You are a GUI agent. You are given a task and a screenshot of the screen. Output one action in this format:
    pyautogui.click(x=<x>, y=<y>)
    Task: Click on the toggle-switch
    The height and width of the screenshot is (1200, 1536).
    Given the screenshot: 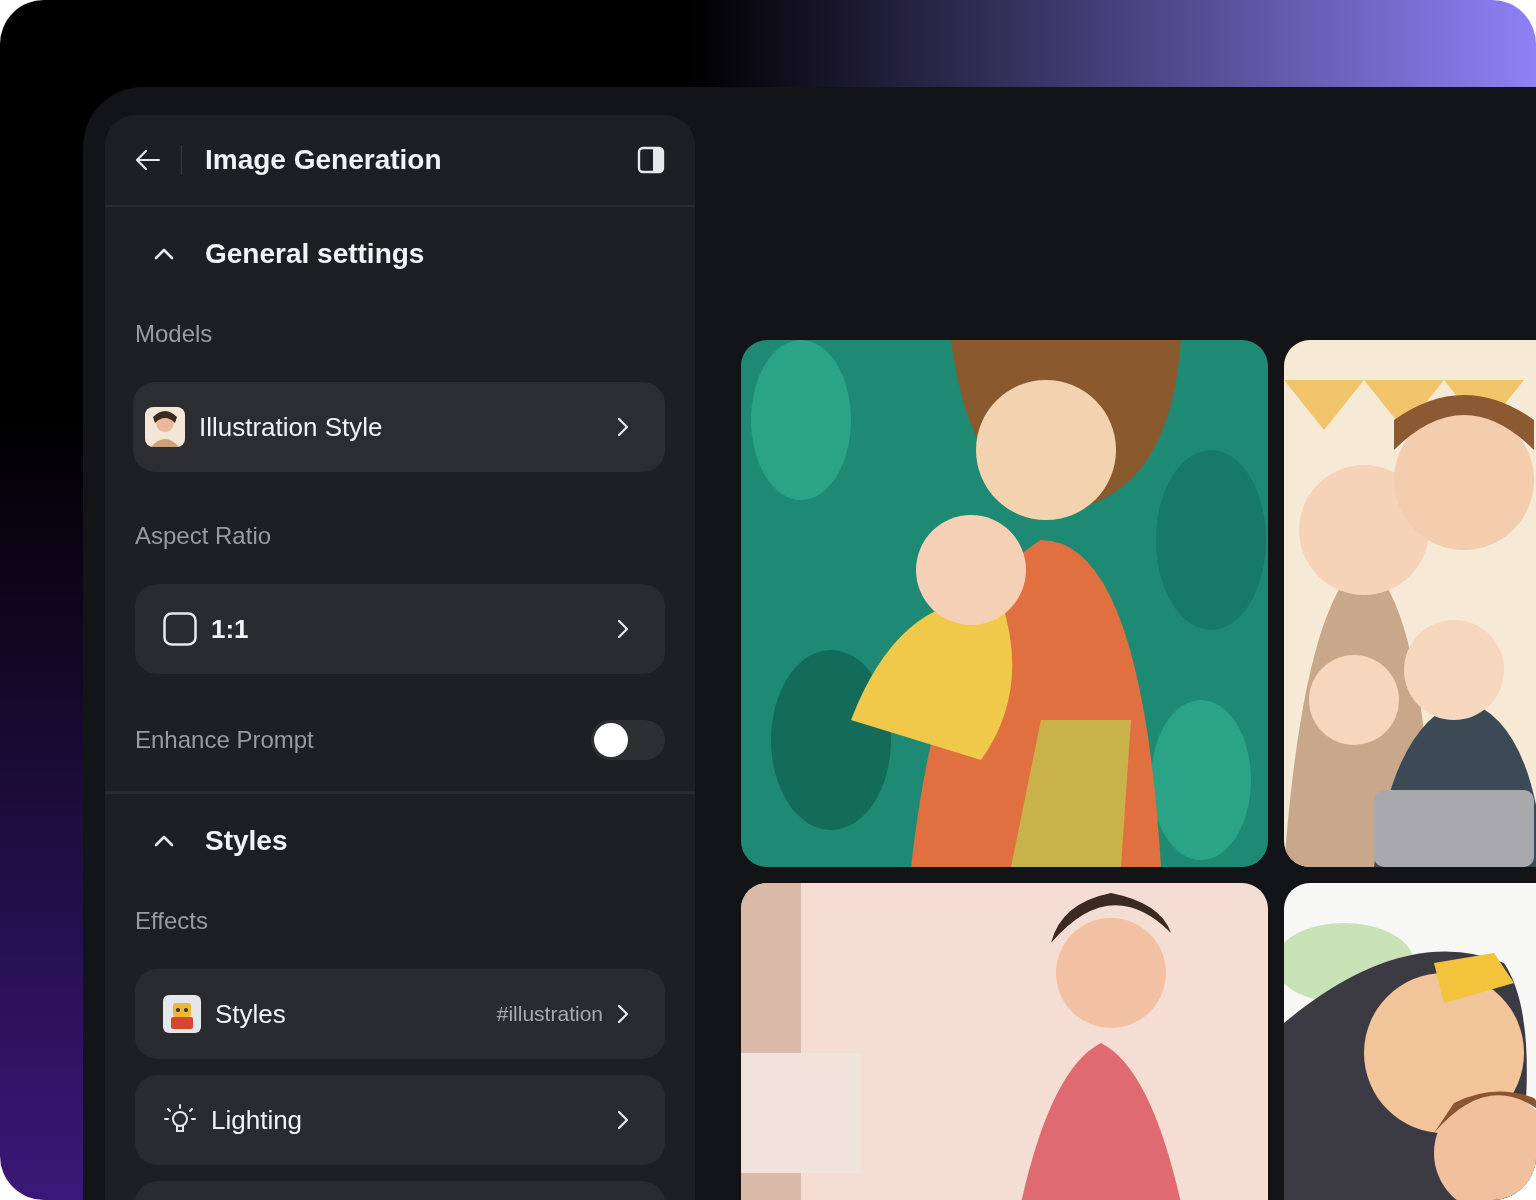 What is the action you would take?
    pyautogui.click(x=628, y=740)
    